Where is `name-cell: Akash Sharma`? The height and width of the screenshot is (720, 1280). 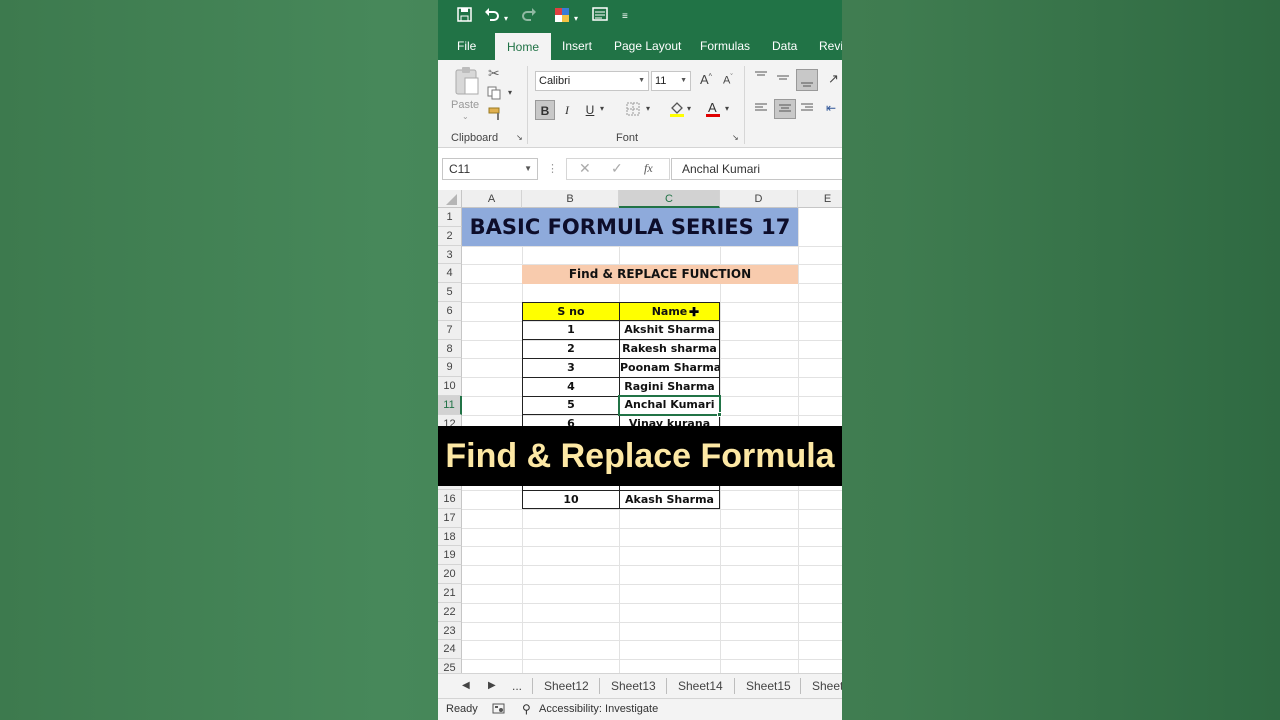 name-cell: Akash Sharma is located at coordinates (669, 499).